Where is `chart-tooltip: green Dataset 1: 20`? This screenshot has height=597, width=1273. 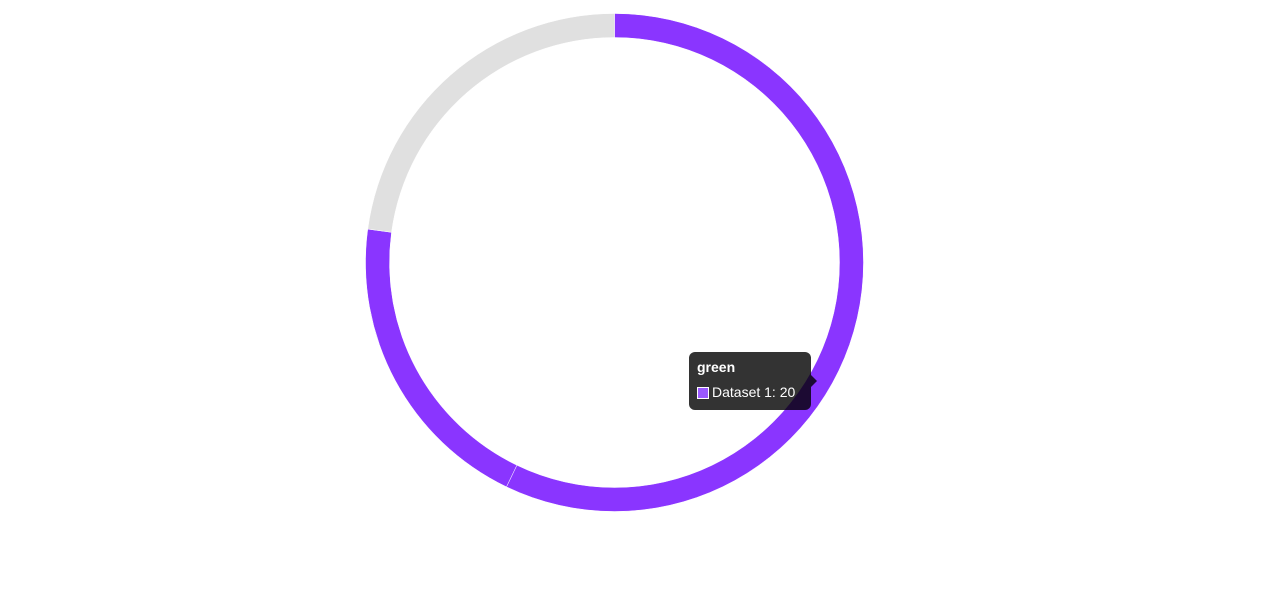
chart-tooltip: green Dataset 1: 20 is located at coordinates (753, 381).